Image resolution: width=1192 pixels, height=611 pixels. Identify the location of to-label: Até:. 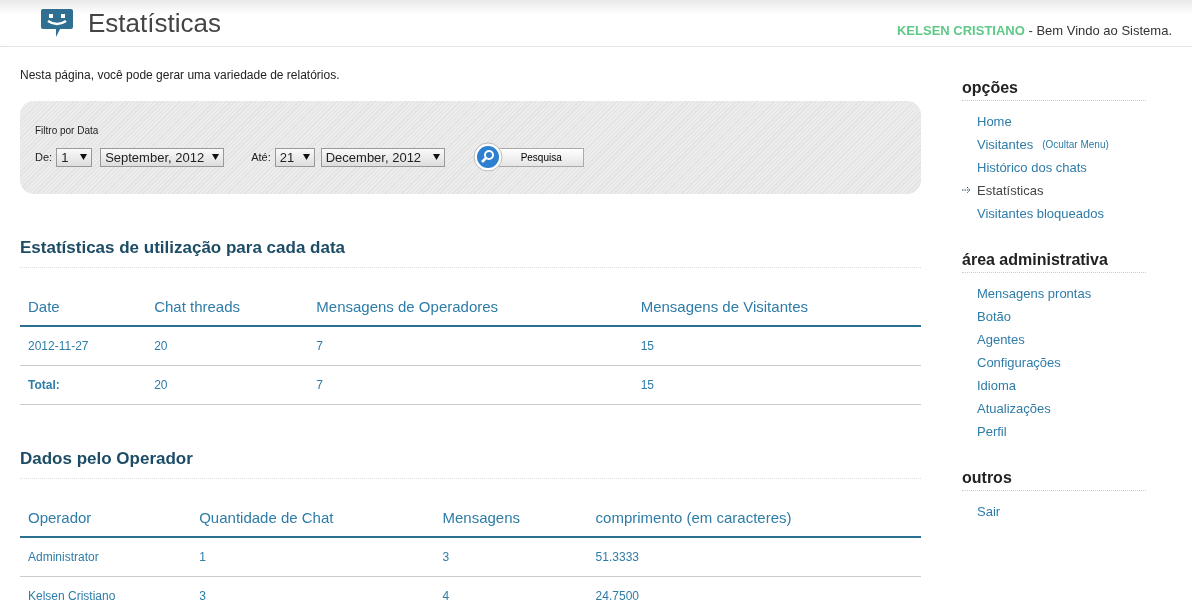
(261, 157).